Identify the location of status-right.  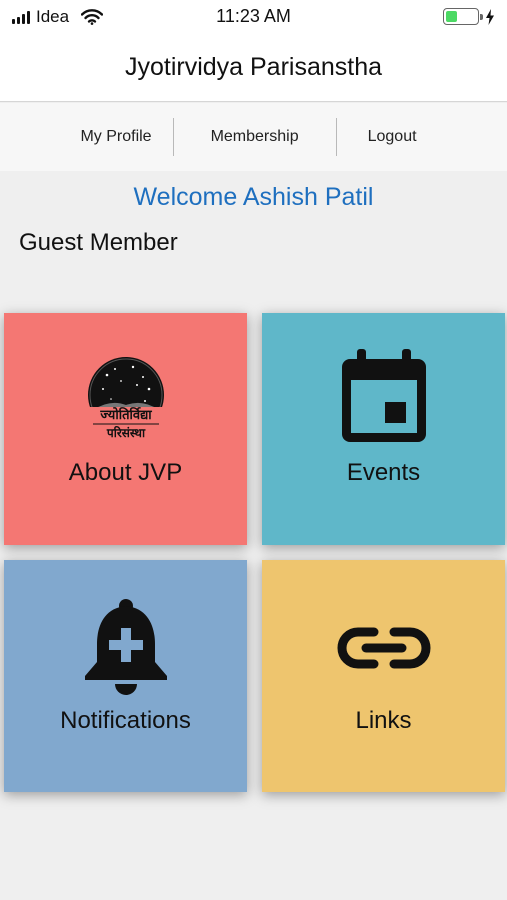
(469, 16).